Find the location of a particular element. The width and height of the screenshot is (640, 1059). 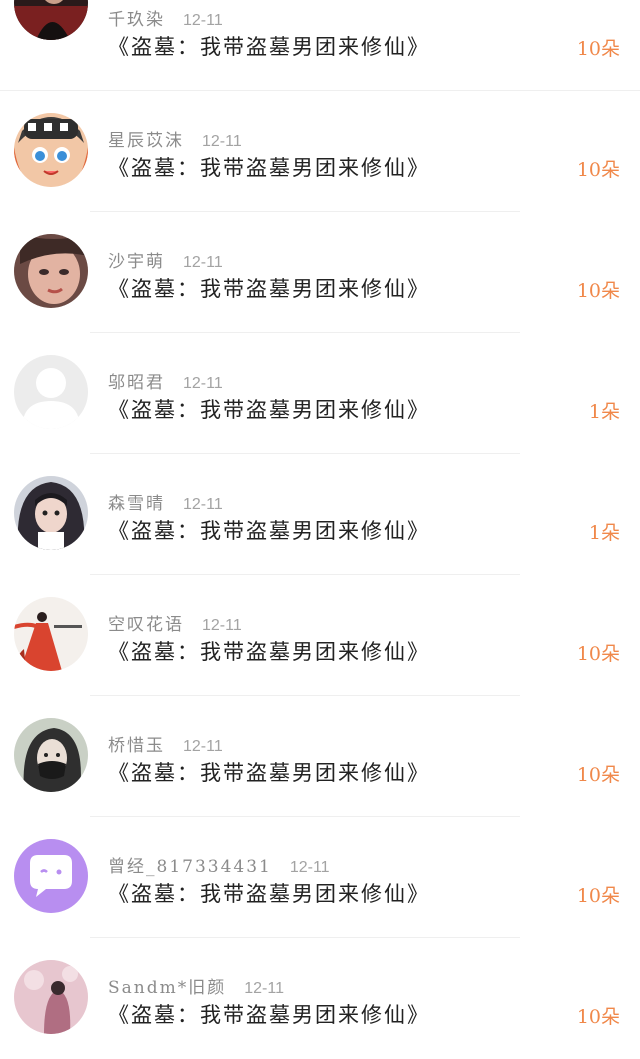

list-item: 森雪晴 12-11 《盗墓：我带盗墓男团来修仙》 1朵 is located at coordinates (320, 514).